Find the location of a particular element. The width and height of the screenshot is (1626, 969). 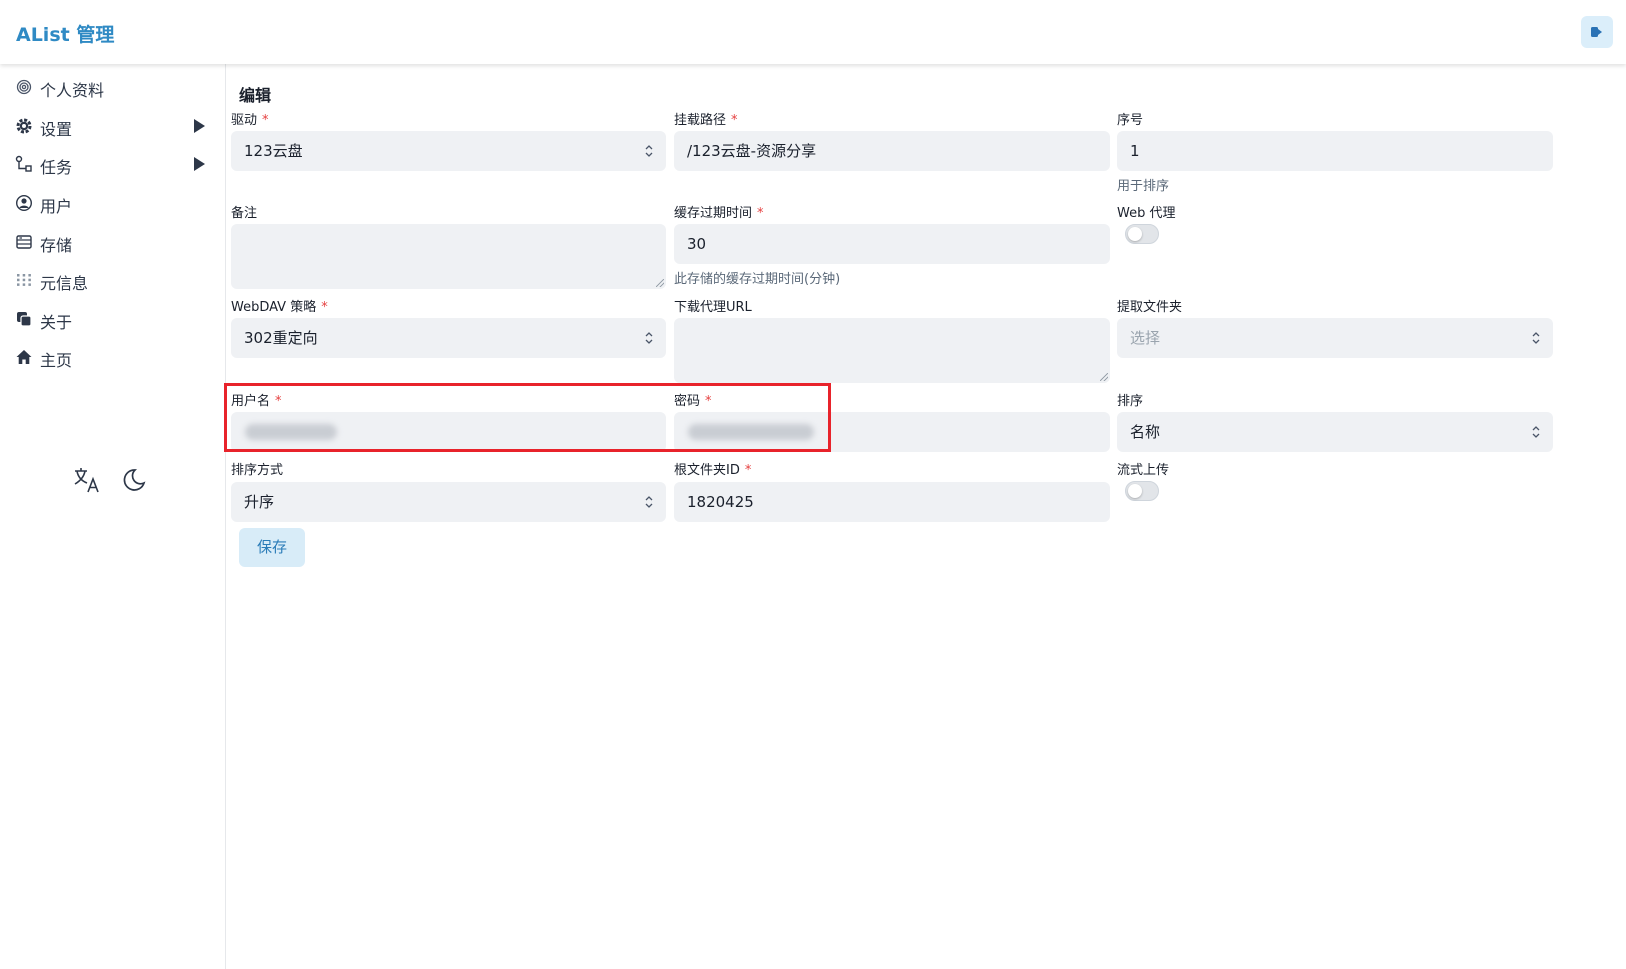

sidebar-item-metadata: 元信息 is located at coordinates (112, 280).